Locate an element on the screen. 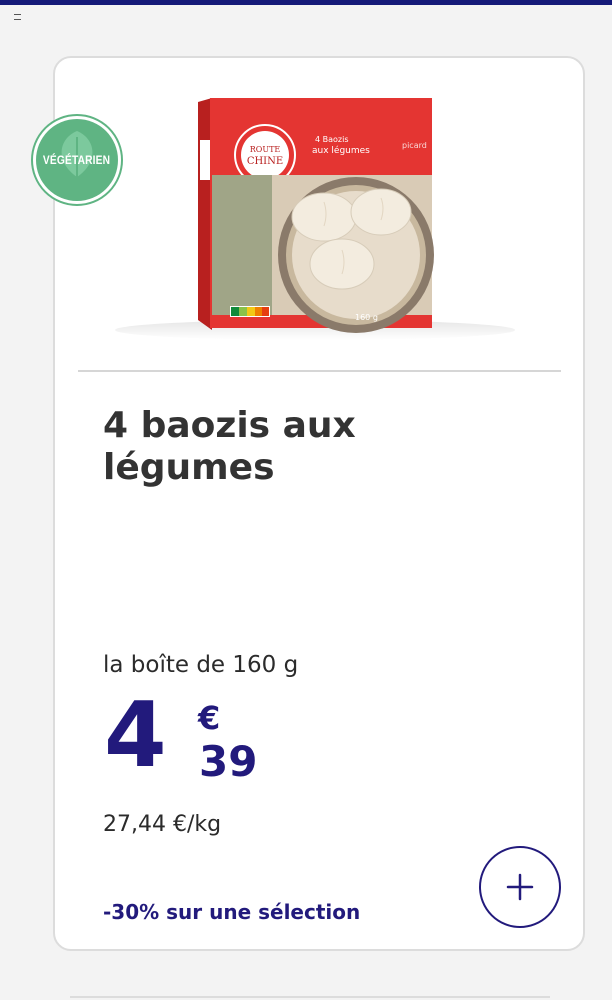  product-unit: la boîte de 160 g is located at coordinates (201, 665).